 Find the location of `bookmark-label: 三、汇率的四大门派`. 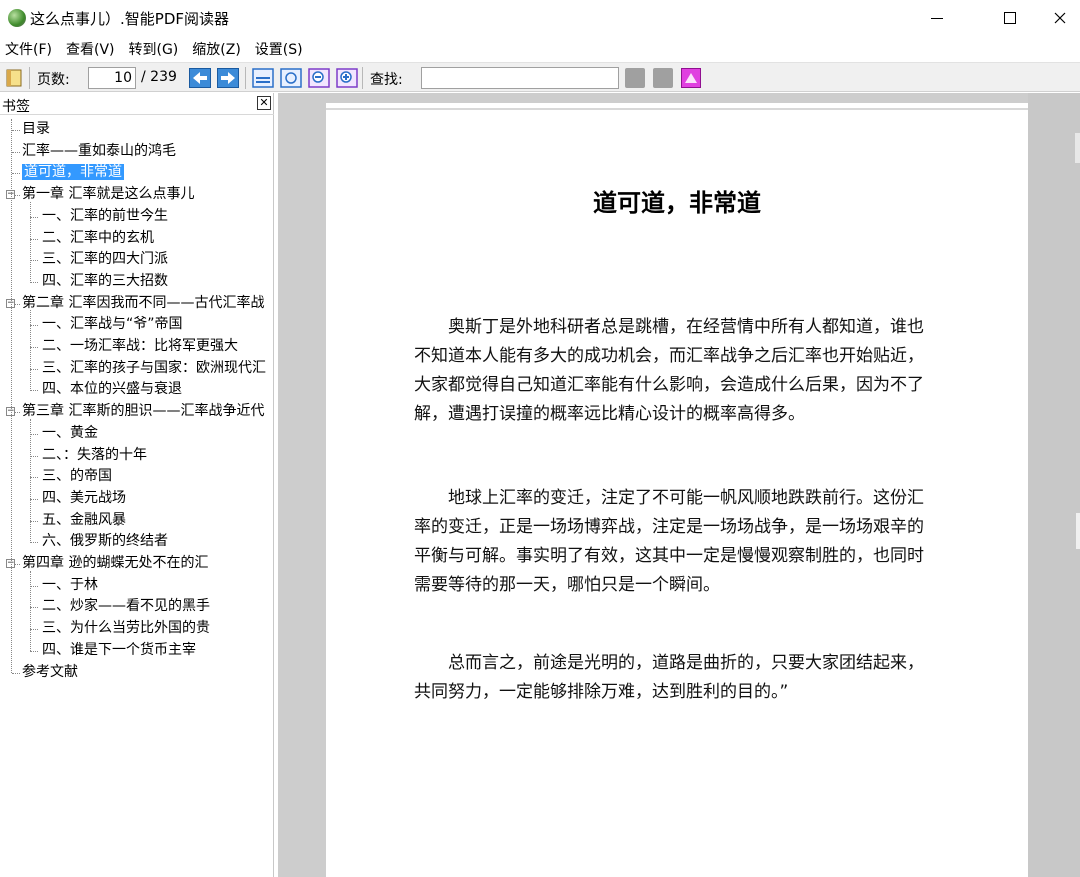

bookmark-label: 三、汇率的四大门派 is located at coordinates (105, 259).